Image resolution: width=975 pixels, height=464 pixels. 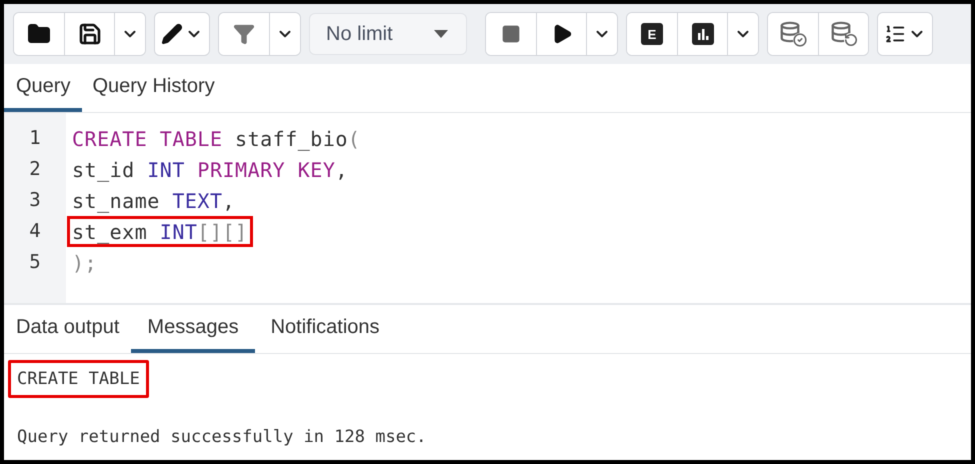 What do you see at coordinates (35, 138) in the screenshot?
I see `line-number: 1` at bounding box center [35, 138].